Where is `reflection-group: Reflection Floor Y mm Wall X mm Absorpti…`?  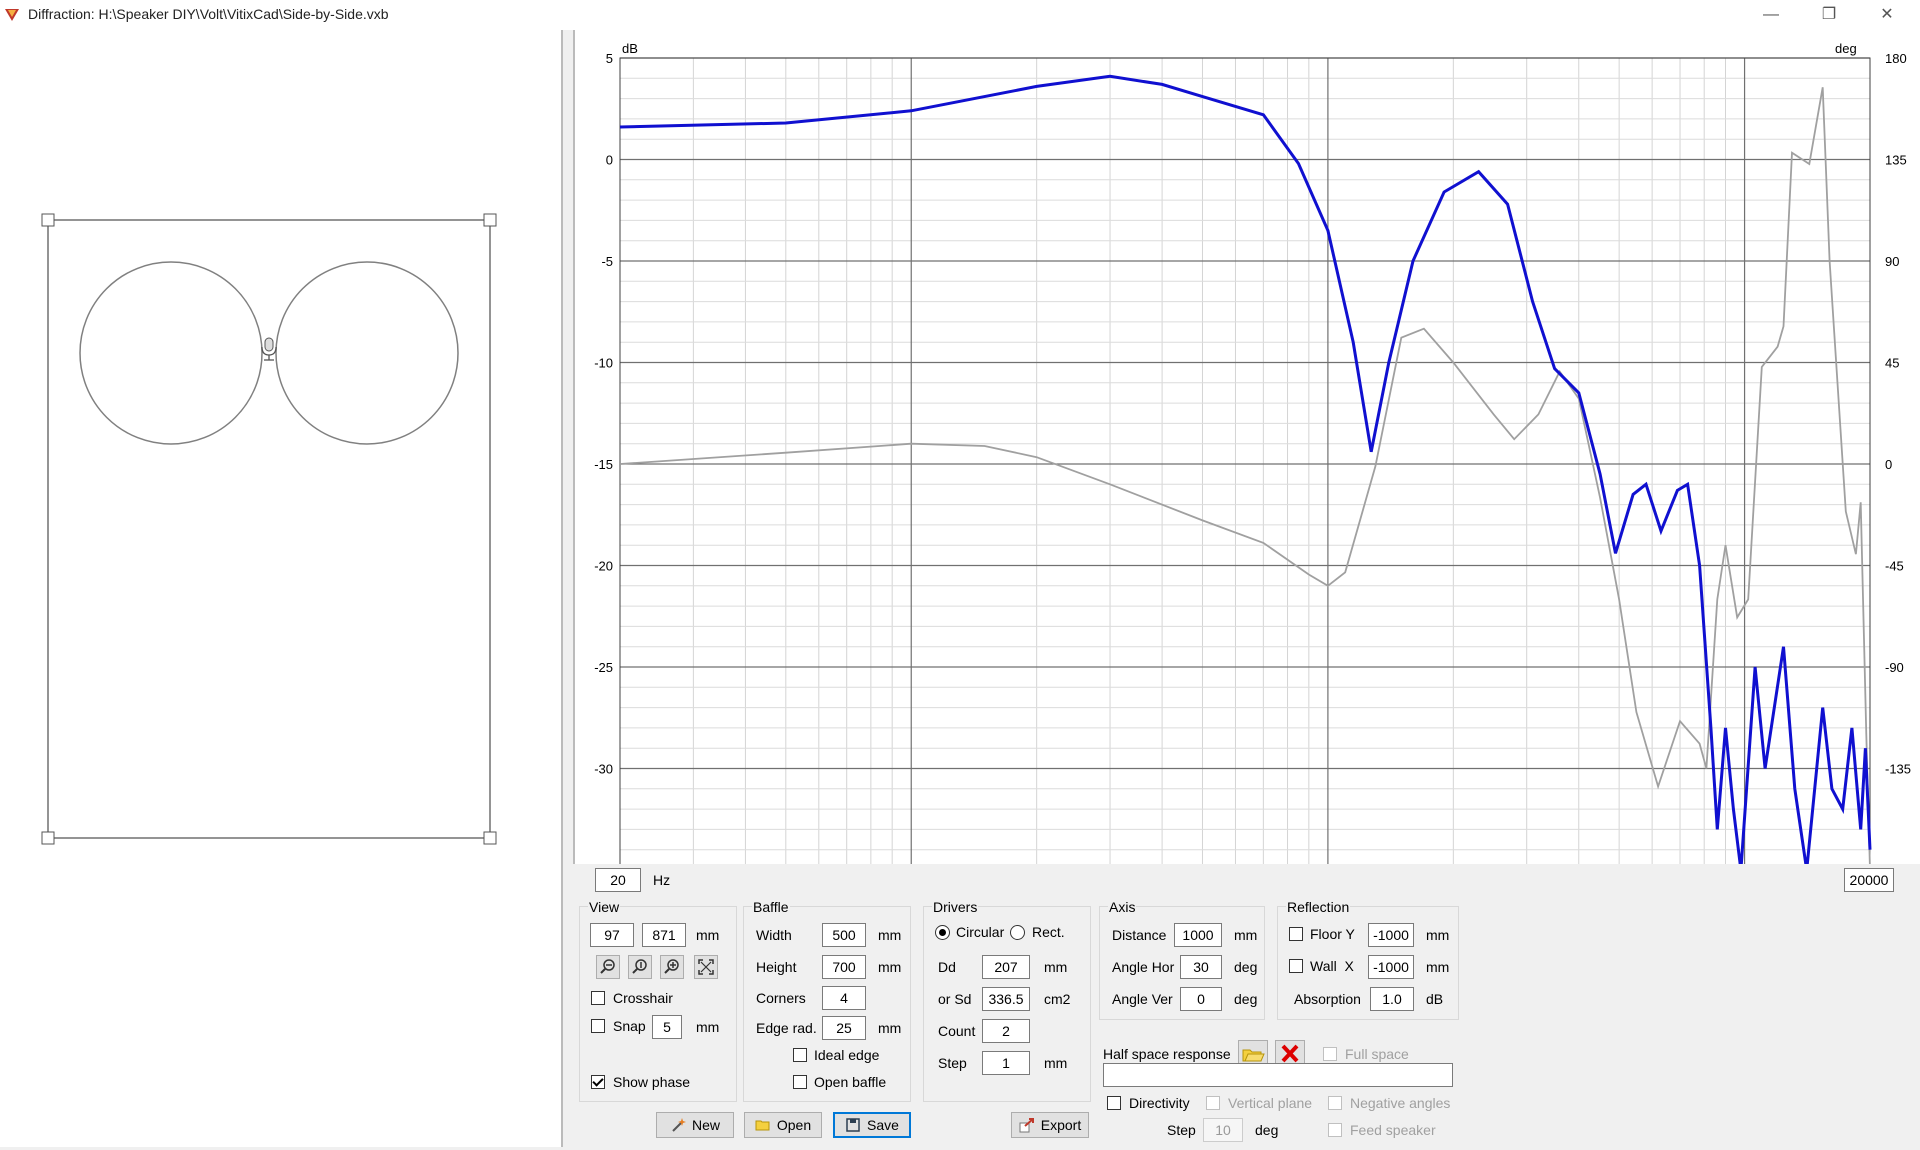 reflection-group: Reflection Floor Y mm Wall X mm Absorpti… is located at coordinates (1368, 959).